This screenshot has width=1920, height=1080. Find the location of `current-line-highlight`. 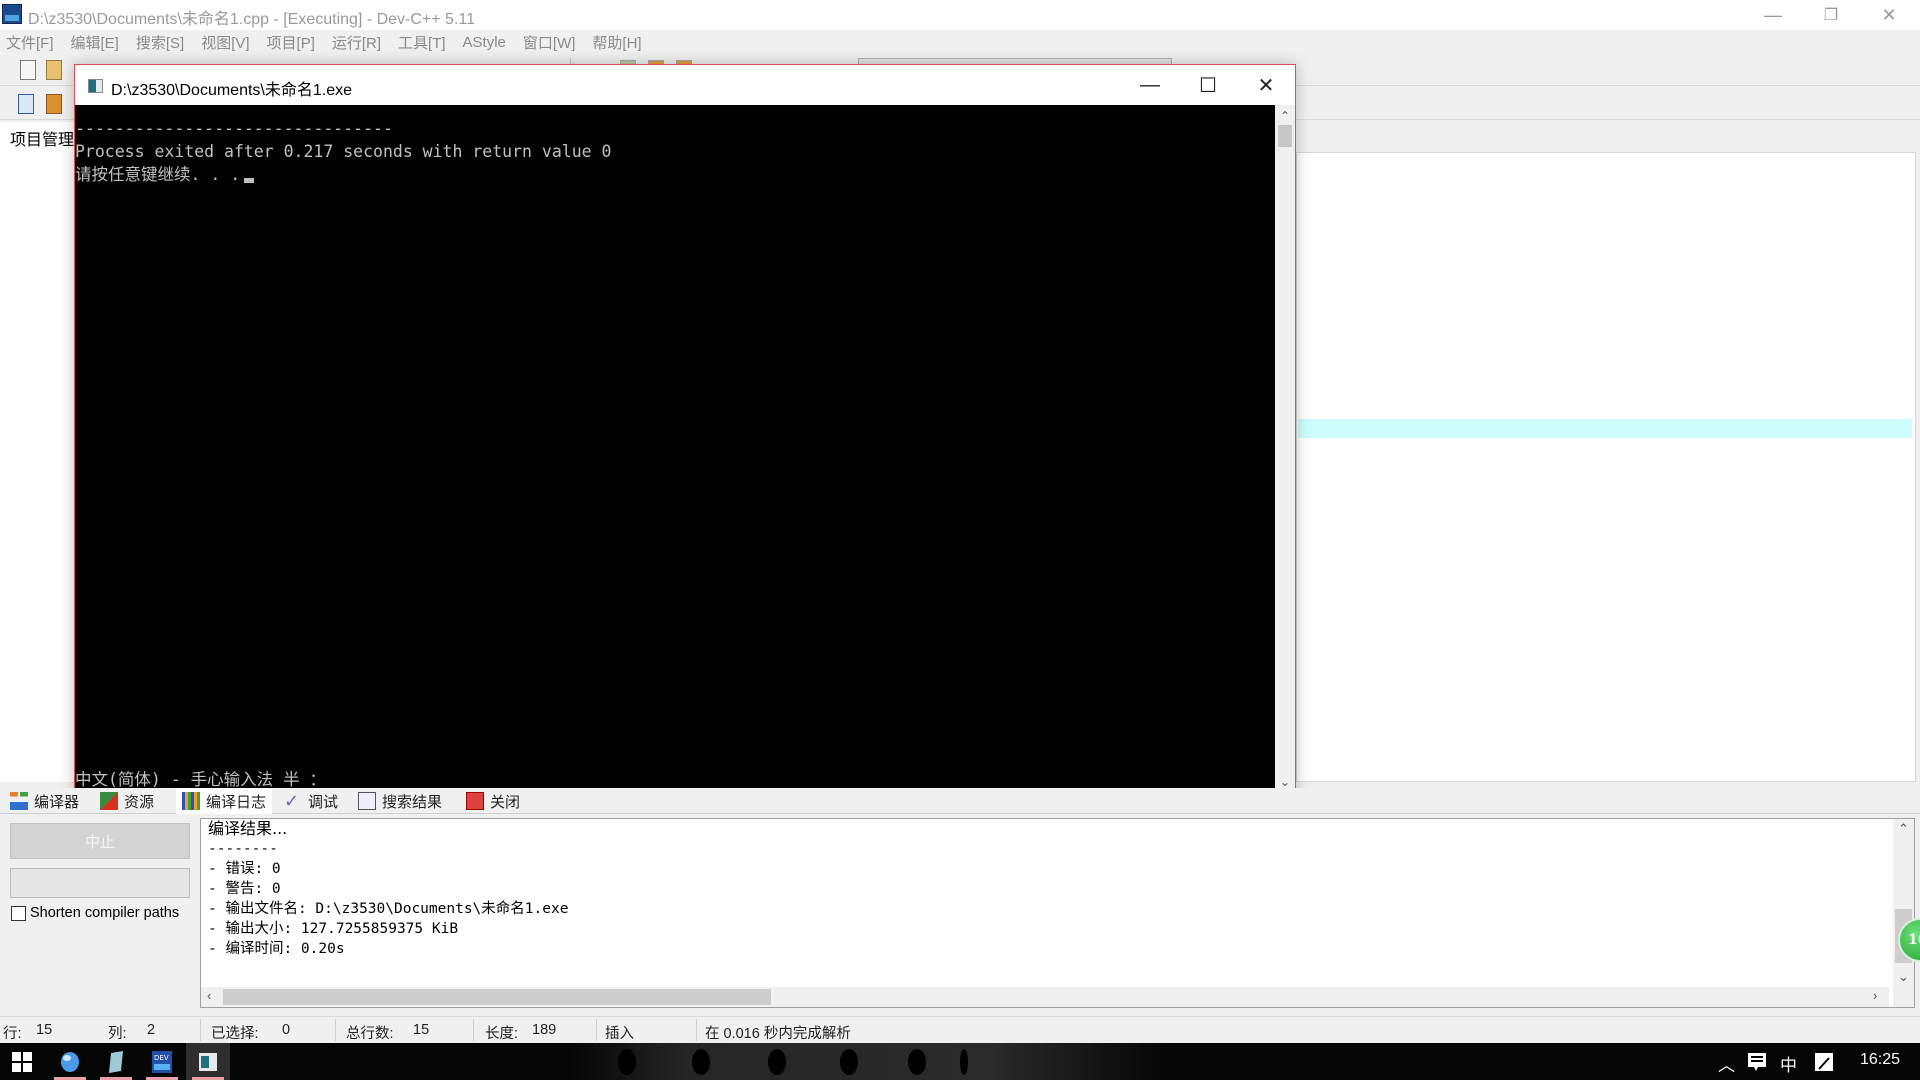

current-line-highlight is located at coordinates (1605, 428).